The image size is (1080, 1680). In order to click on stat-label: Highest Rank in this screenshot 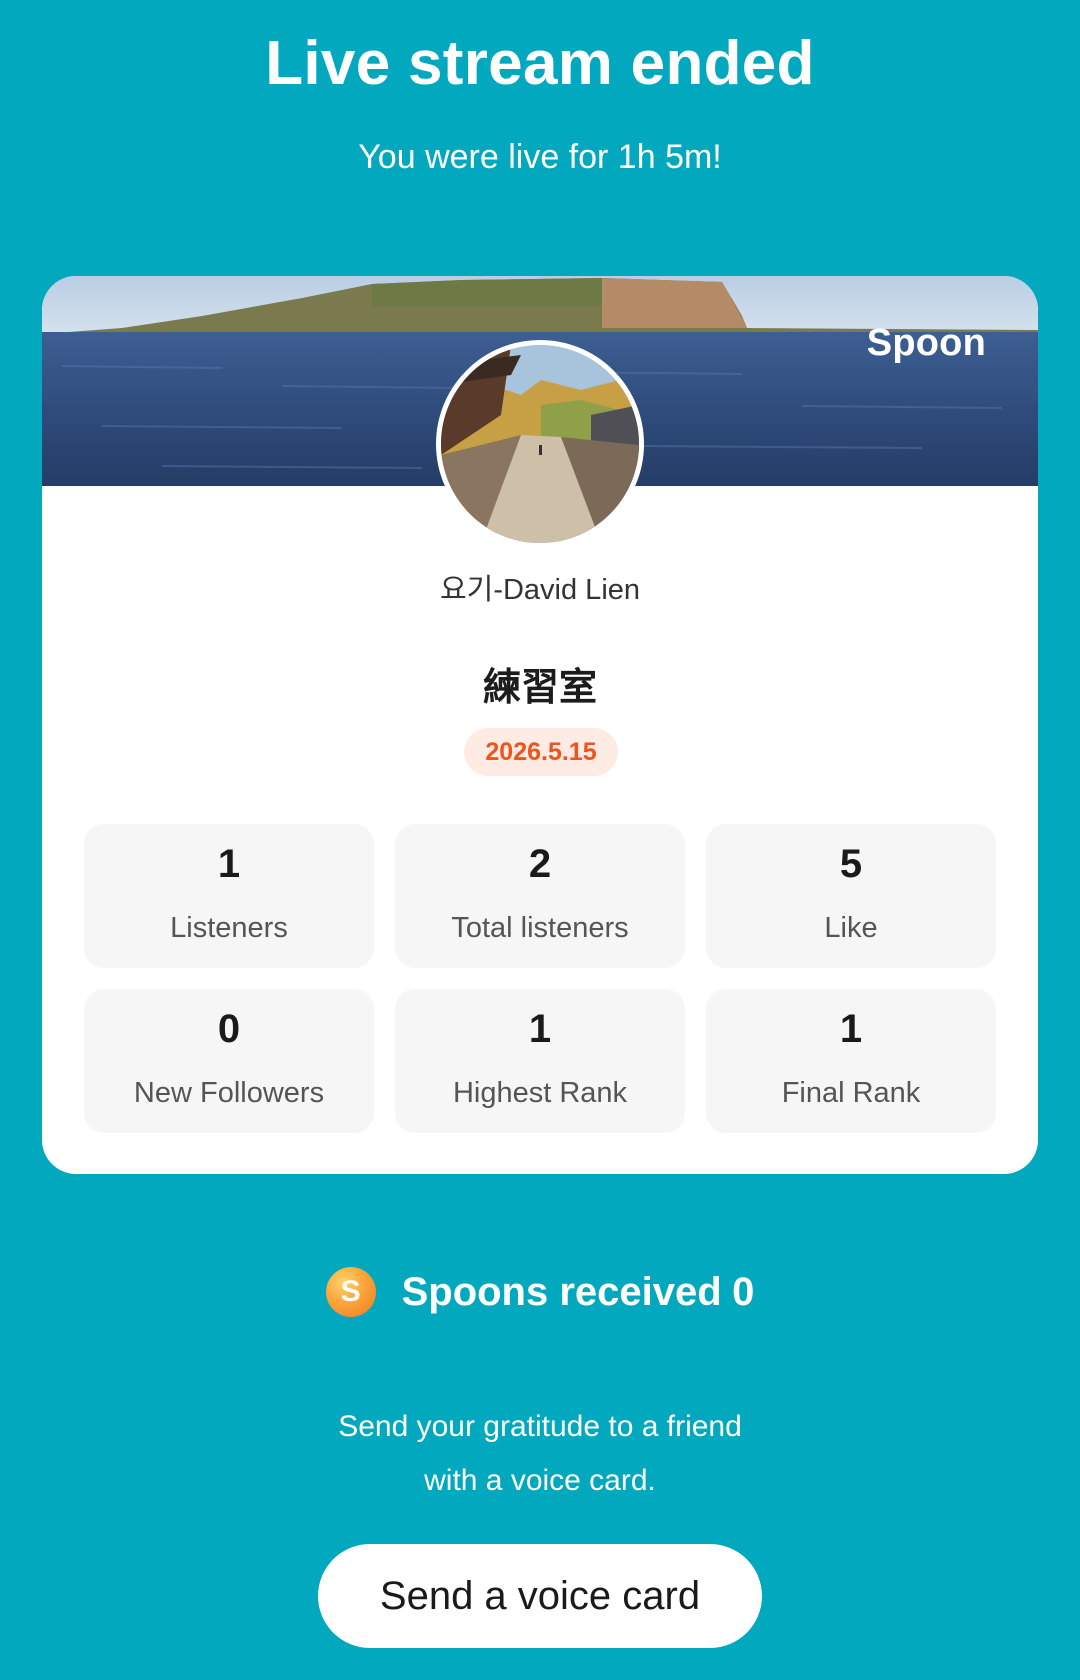, I will do `click(540, 1093)`.